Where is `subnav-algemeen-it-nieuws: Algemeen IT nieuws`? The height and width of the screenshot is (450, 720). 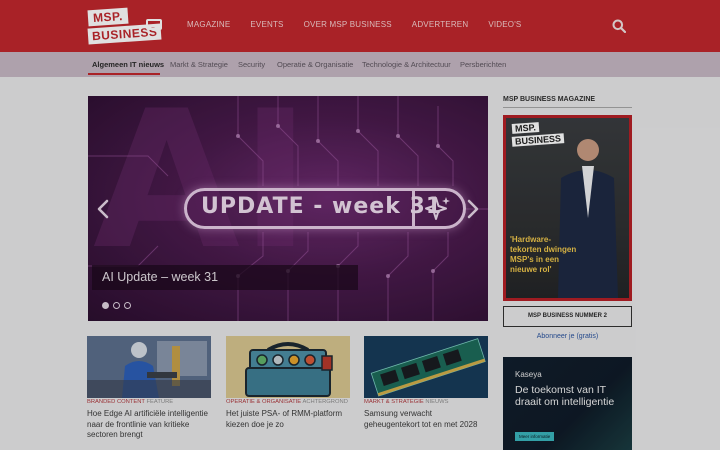
subnav-algemeen-it-nieuws: Algemeen IT nieuws is located at coordinates (128, 64).